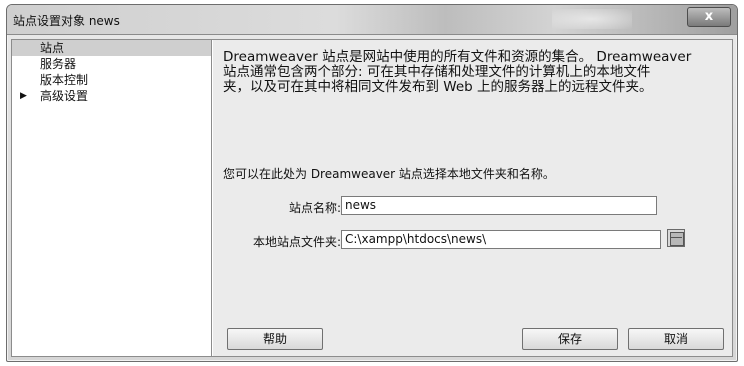 The height and width of the screenshot is (366, 744). I want to click on description-line: 站点通常包含两个部分: 可在其中存储和处理文件的计算机上的本地文件, so click(437, 72).